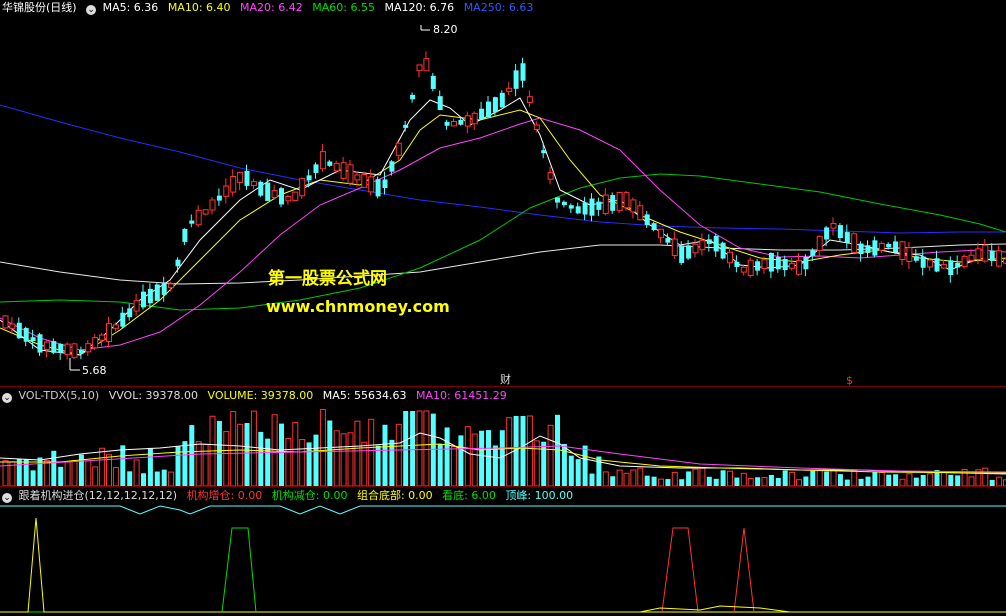  What do you see at coordinates (94, 370) in the screenshot?
I see `low-price-annotation: 5.68` at bounding box center [94, 370].